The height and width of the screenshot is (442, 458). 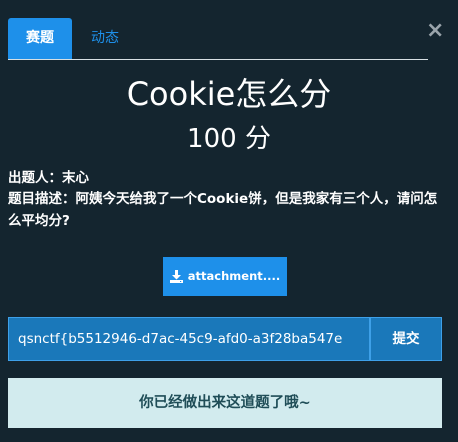 I want to click on author-label: 出题人：, so click(x=35, y=178).